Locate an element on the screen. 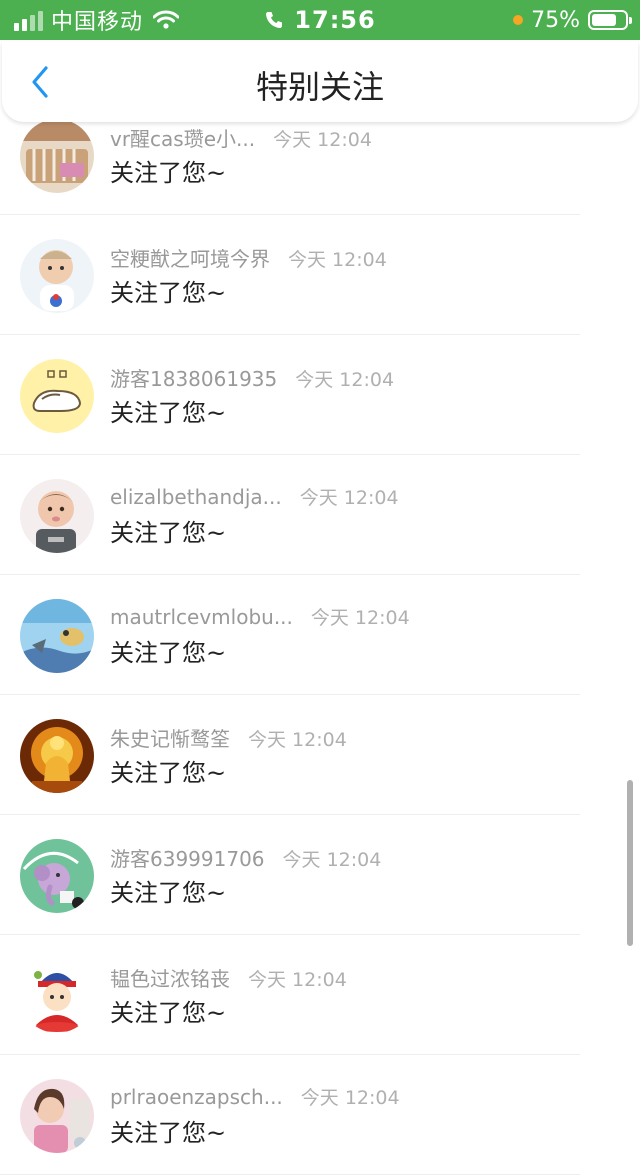 This screenshot has height=1175, width=640. follower-row: mautrlcevmlobu... 今天 12:04 关注了您~ is located at coordinates (320, 635).